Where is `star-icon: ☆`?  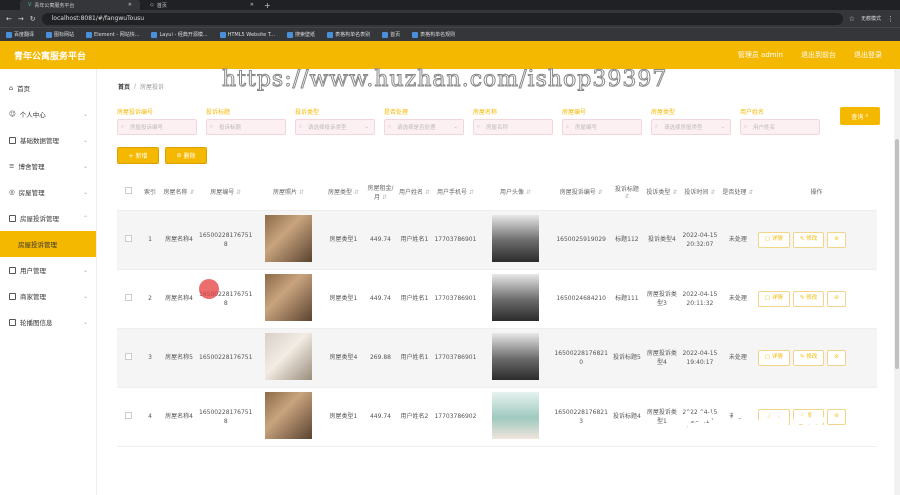 star-icon: ☆ is located at coordinates (852, 19).